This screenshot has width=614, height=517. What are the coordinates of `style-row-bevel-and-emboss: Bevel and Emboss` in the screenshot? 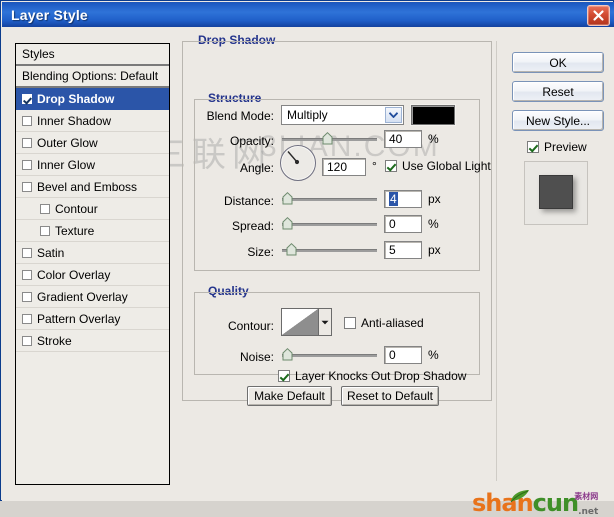 It's located at (92, 187).